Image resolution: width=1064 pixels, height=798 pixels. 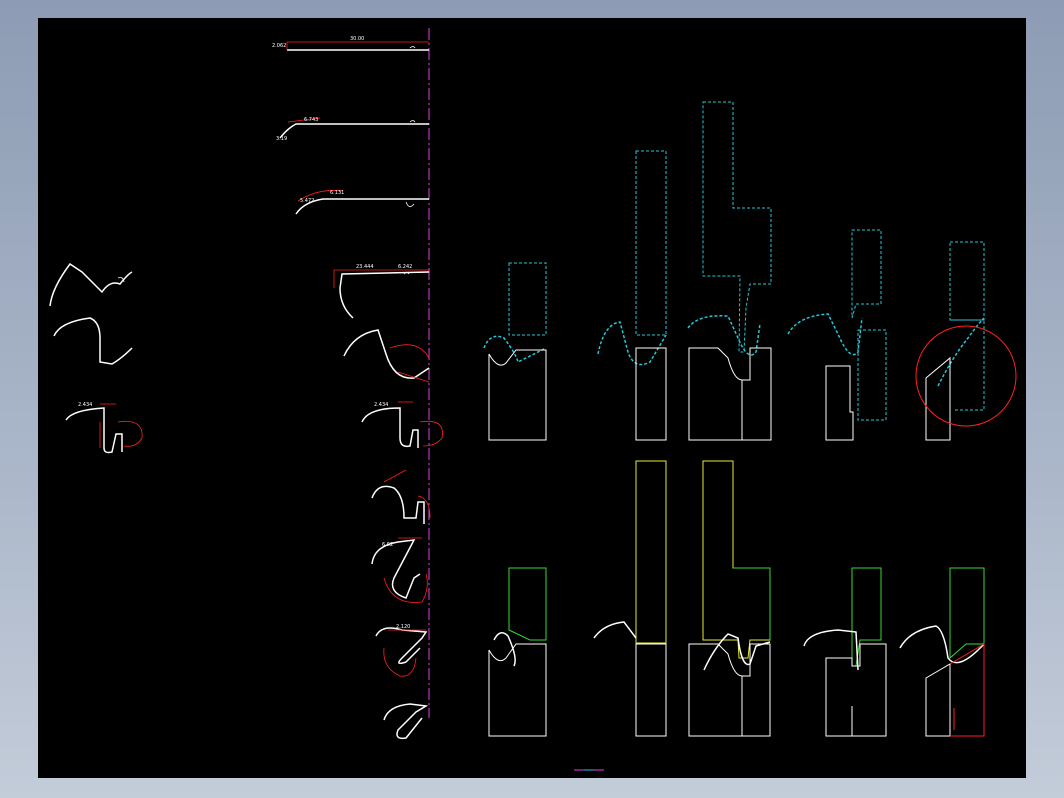 What do you see at coordinates (357, 39) in the screenshot?
I see `dim-label: 30.00` at bounding box center [357, 39].